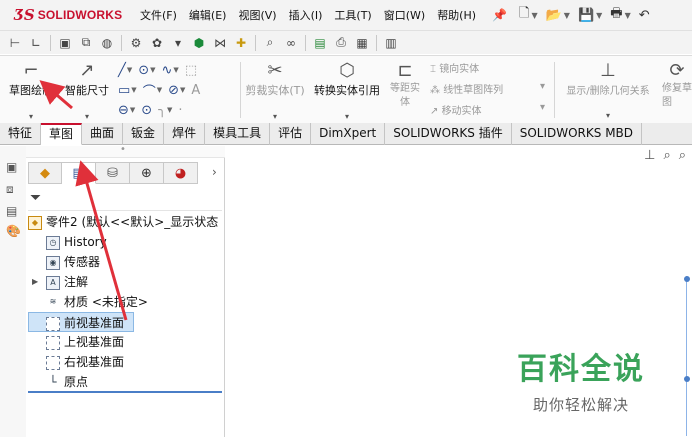 Image resolution: width=692 pixels, height=437 pixels. Describe the element at coordinates (208, 15) in the screenshot. I see `menu-edit: 编辑(E)` at that location.